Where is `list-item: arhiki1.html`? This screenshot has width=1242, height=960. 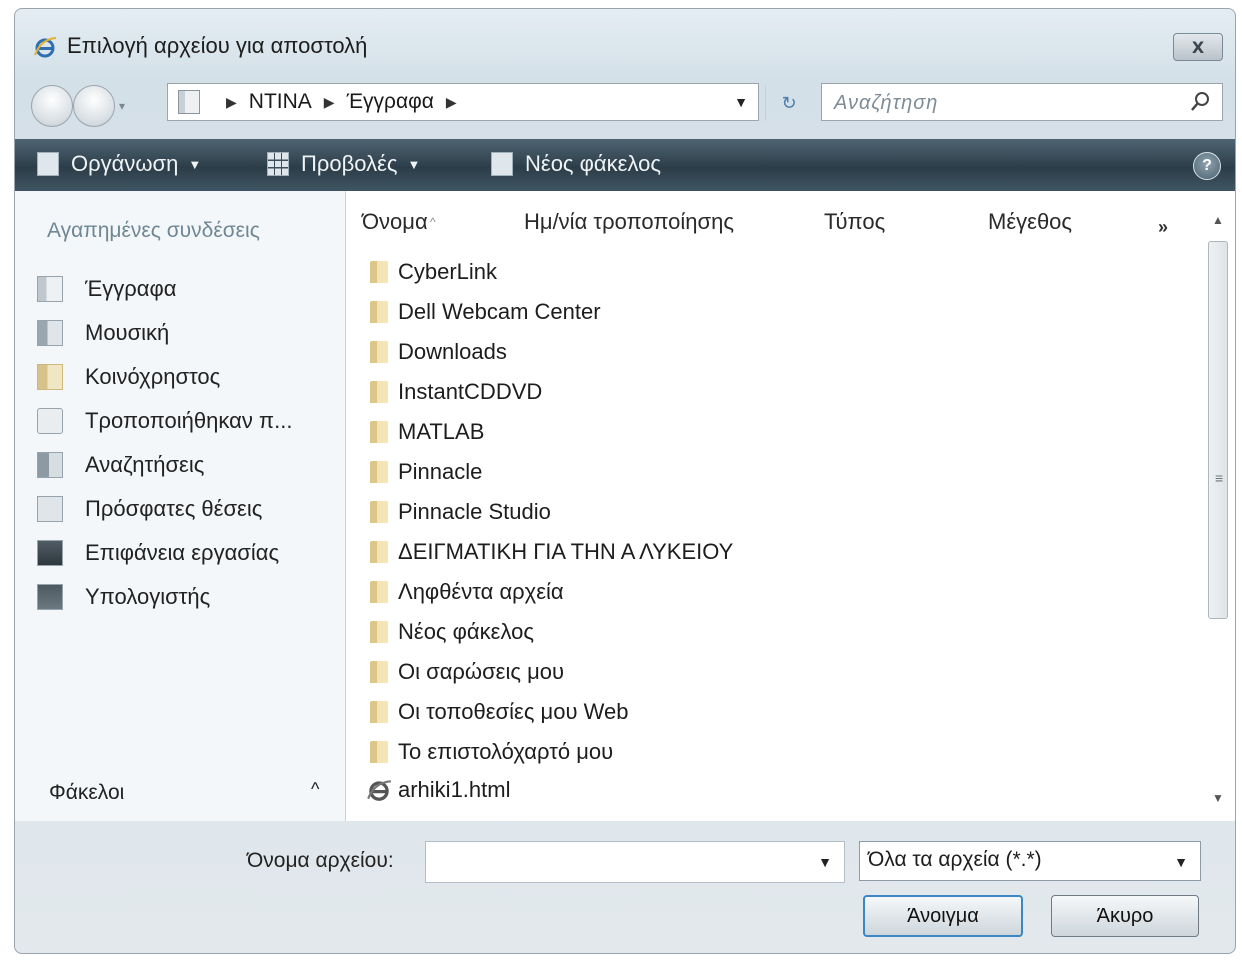
list-item: arhiki1.html is located at coordinates (438, 790).